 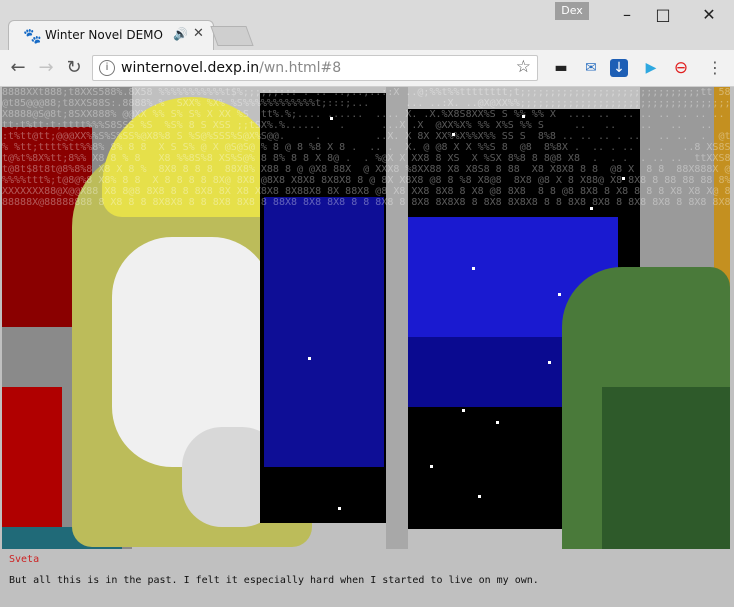 I want to click on maximize-icon: □, so click(x=663, y=16).